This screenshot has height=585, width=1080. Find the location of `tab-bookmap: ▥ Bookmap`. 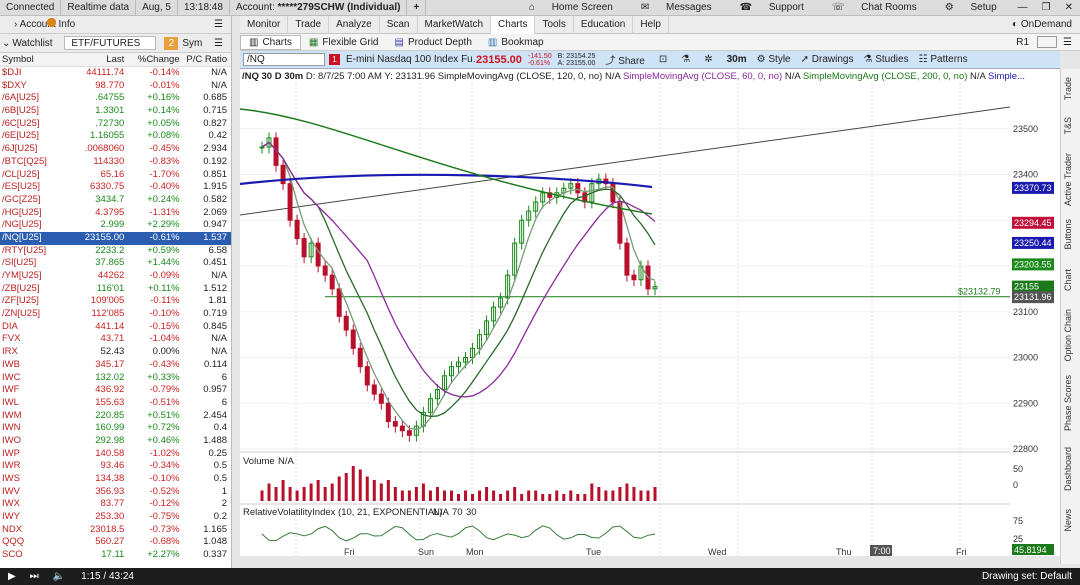

tab-bookmap: ▥ Bookmap is located at coordinates (516, 42).